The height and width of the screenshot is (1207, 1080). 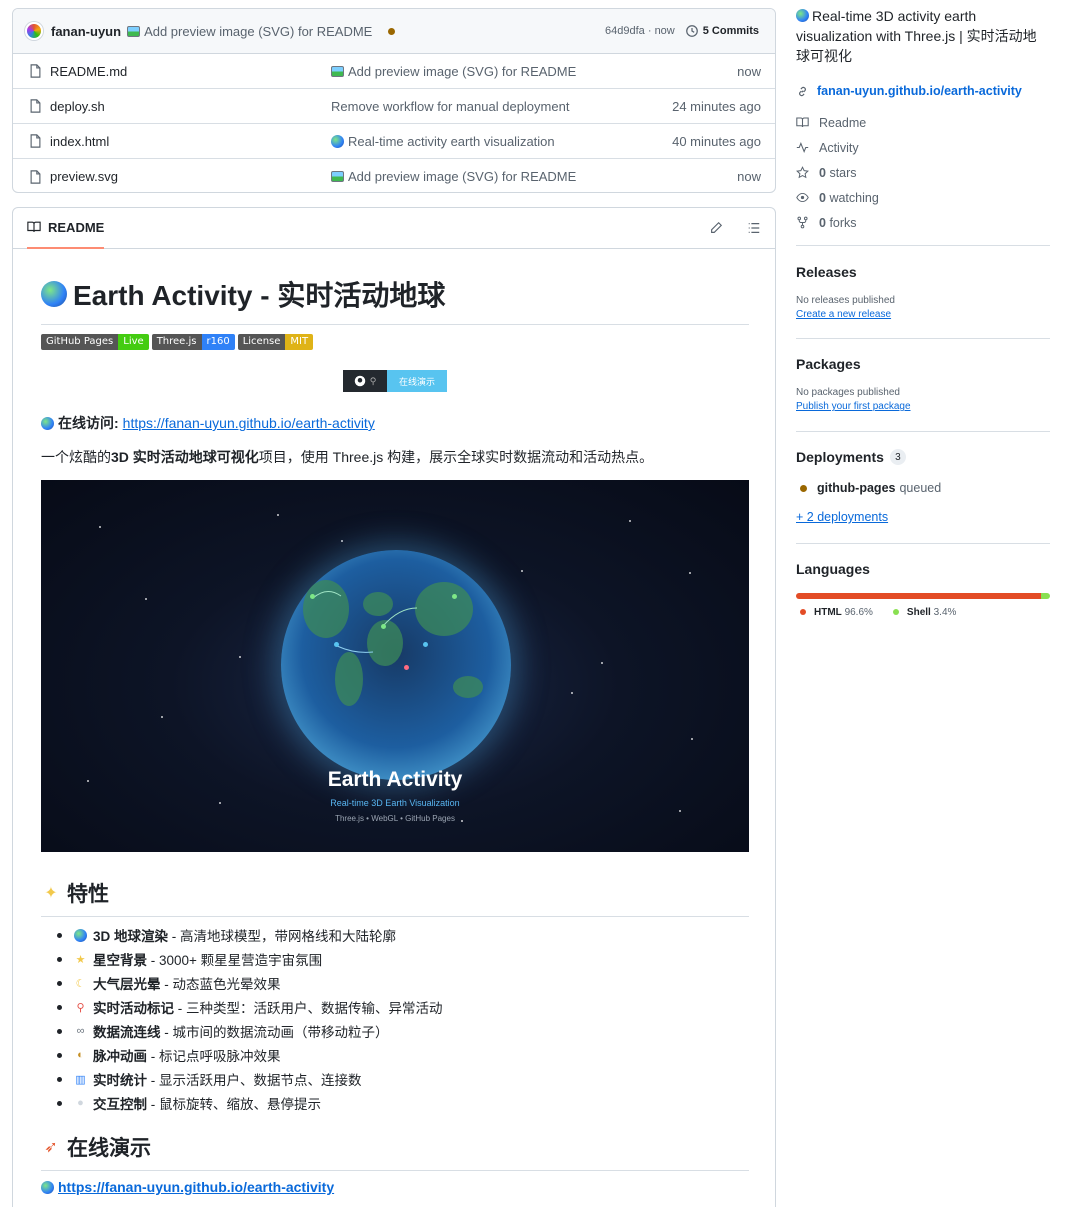 I want to click on intro-post: 项目，使用 Three.js 构建，展示全球实时数据流动和活动热点。, so click(x=456, y=457).